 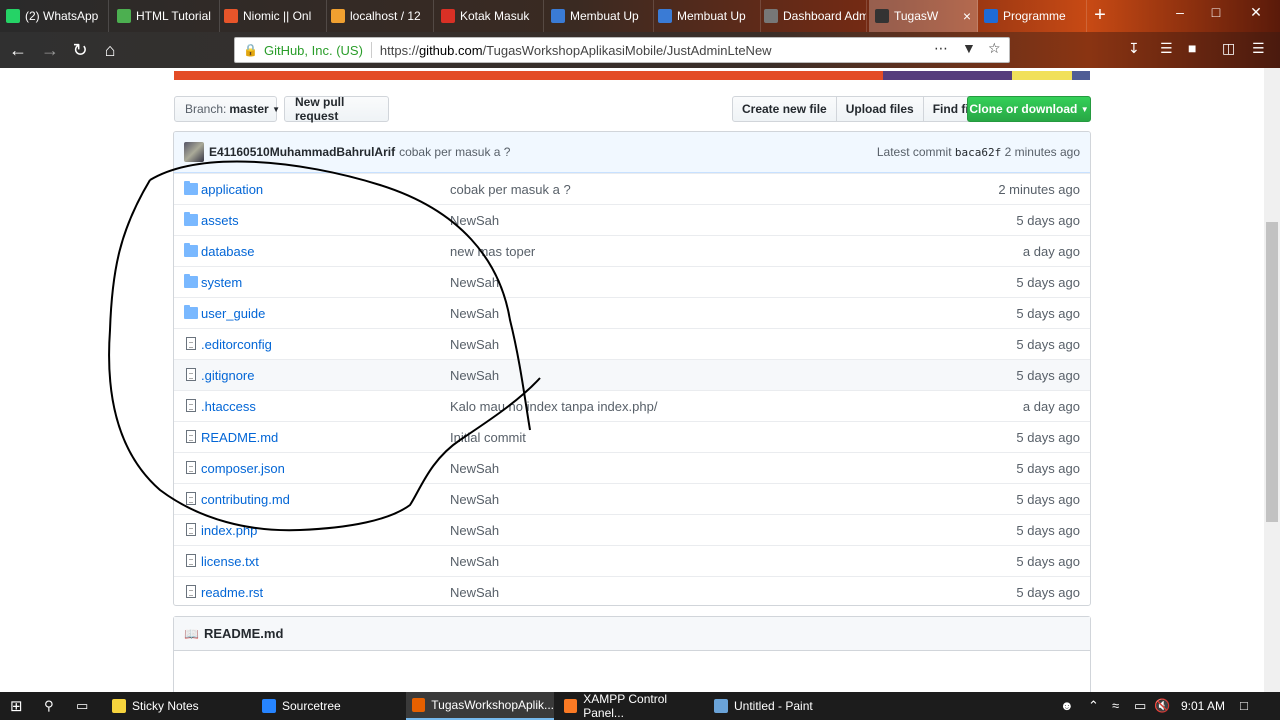 What do you see at coordinates (272, 16) in the screenshot?
I see `browser-tab: Niomic || Onl` at bounding box center [272, 16].